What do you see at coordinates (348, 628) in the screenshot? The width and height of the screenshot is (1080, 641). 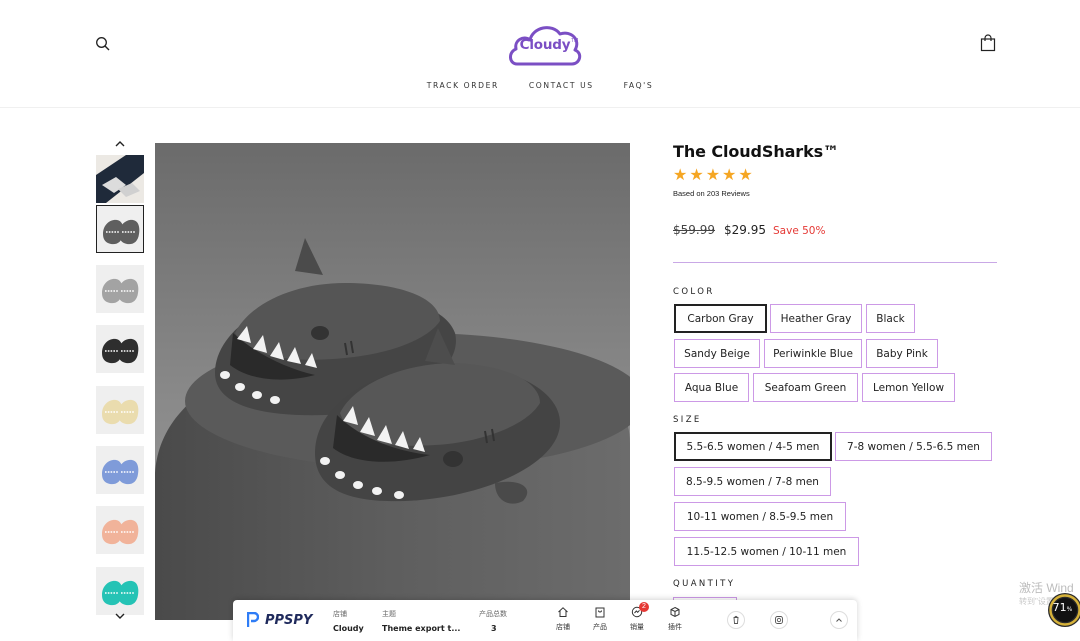 I see `ppspy-store-value: Cloudy` at bounding box center [348, 628].